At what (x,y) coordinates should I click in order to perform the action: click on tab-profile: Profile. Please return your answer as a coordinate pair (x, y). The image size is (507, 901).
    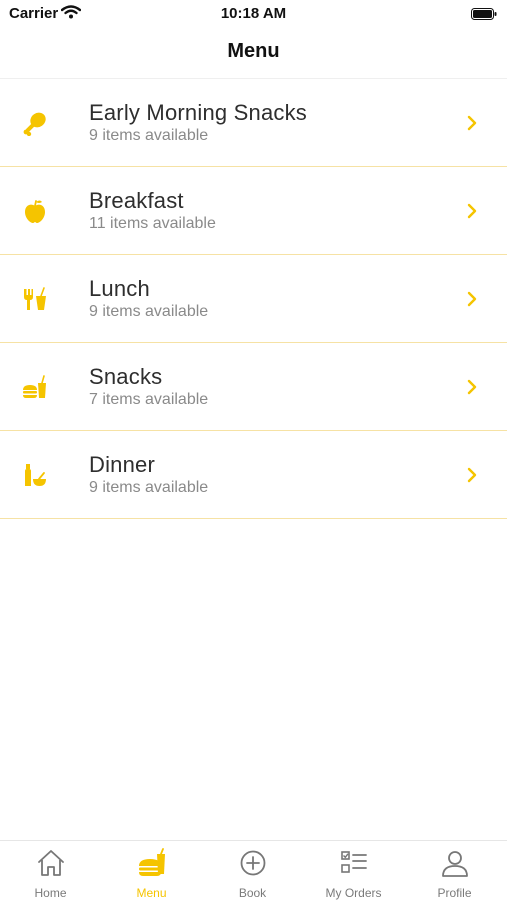
    Looking at the image, I should click on (454, 871).